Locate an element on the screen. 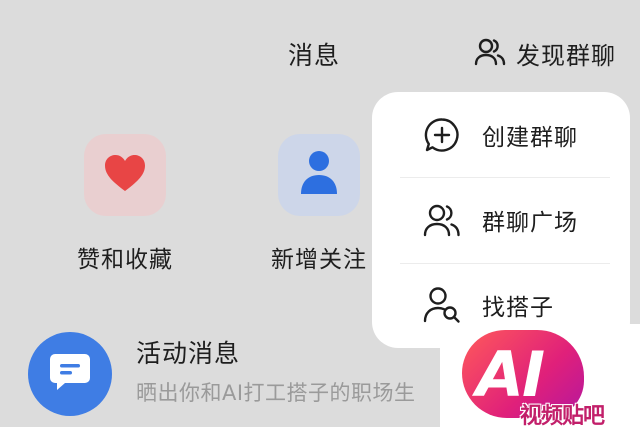 The width and height of the screenshot is (640, 427). discover-groups-button: 发现群聊 is located at coordinates (545, 53).